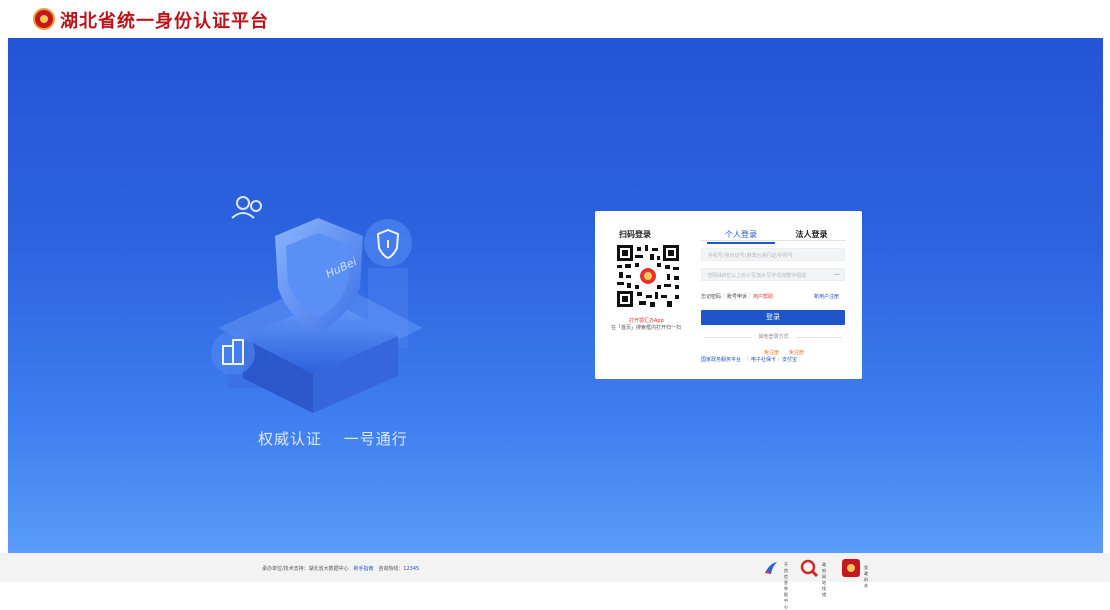 This screenshot has width=1110, height=610. I want to click on eye-icon: ︶, so click(837, 276).